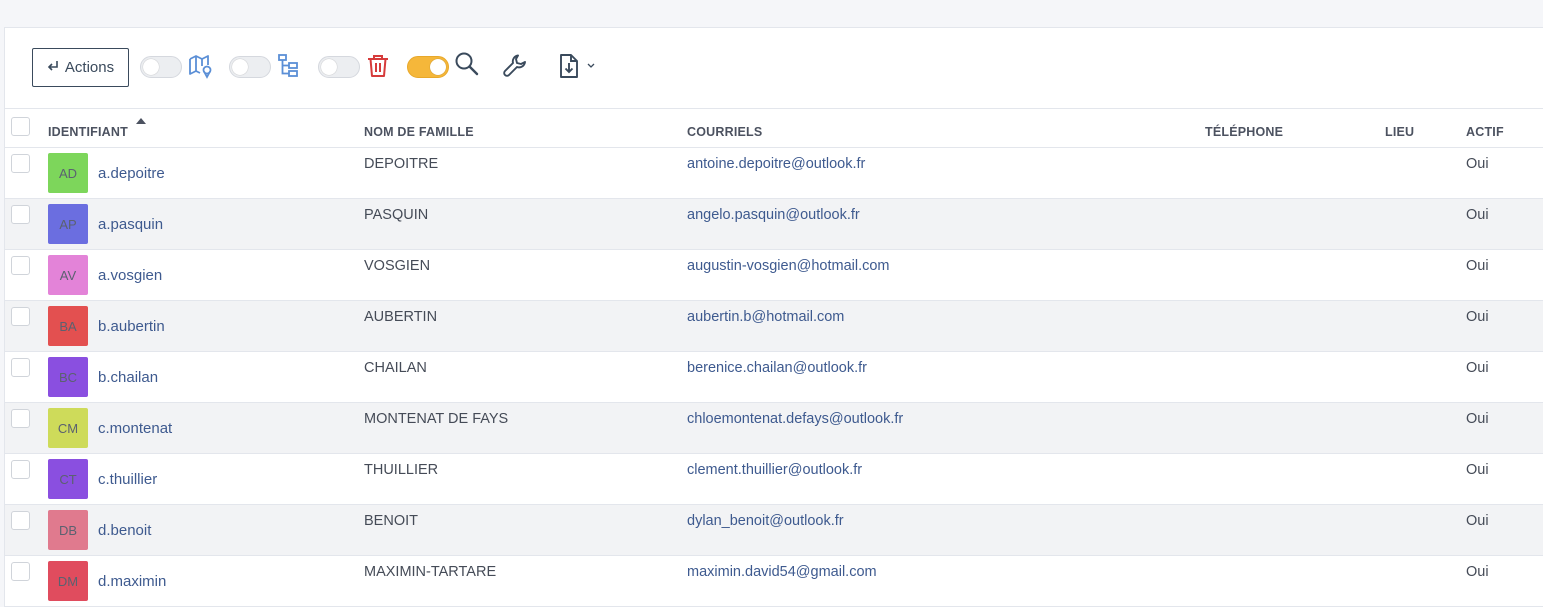  What do you see at coordinates (68, 530) in the screenshot?
I see `avatar: DB` at bounding box center [68, 530].